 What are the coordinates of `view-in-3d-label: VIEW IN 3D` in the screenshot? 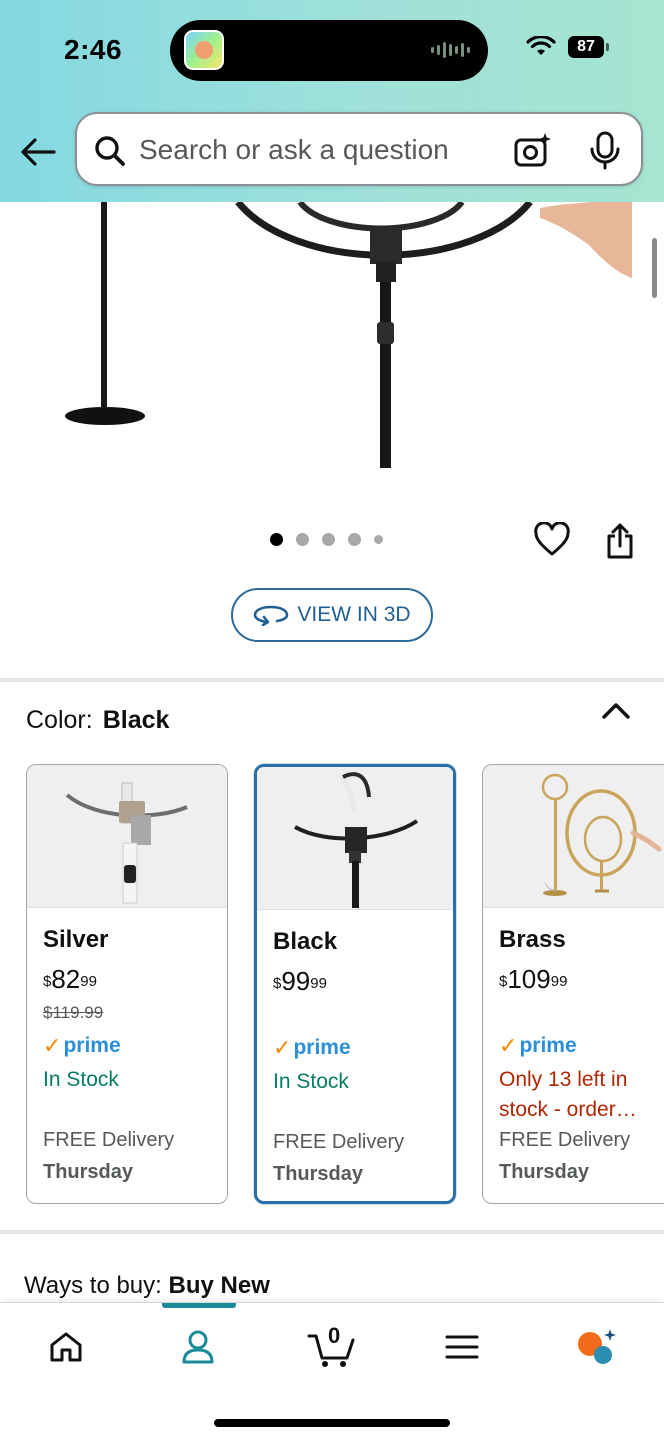 It's located at (354, 614).